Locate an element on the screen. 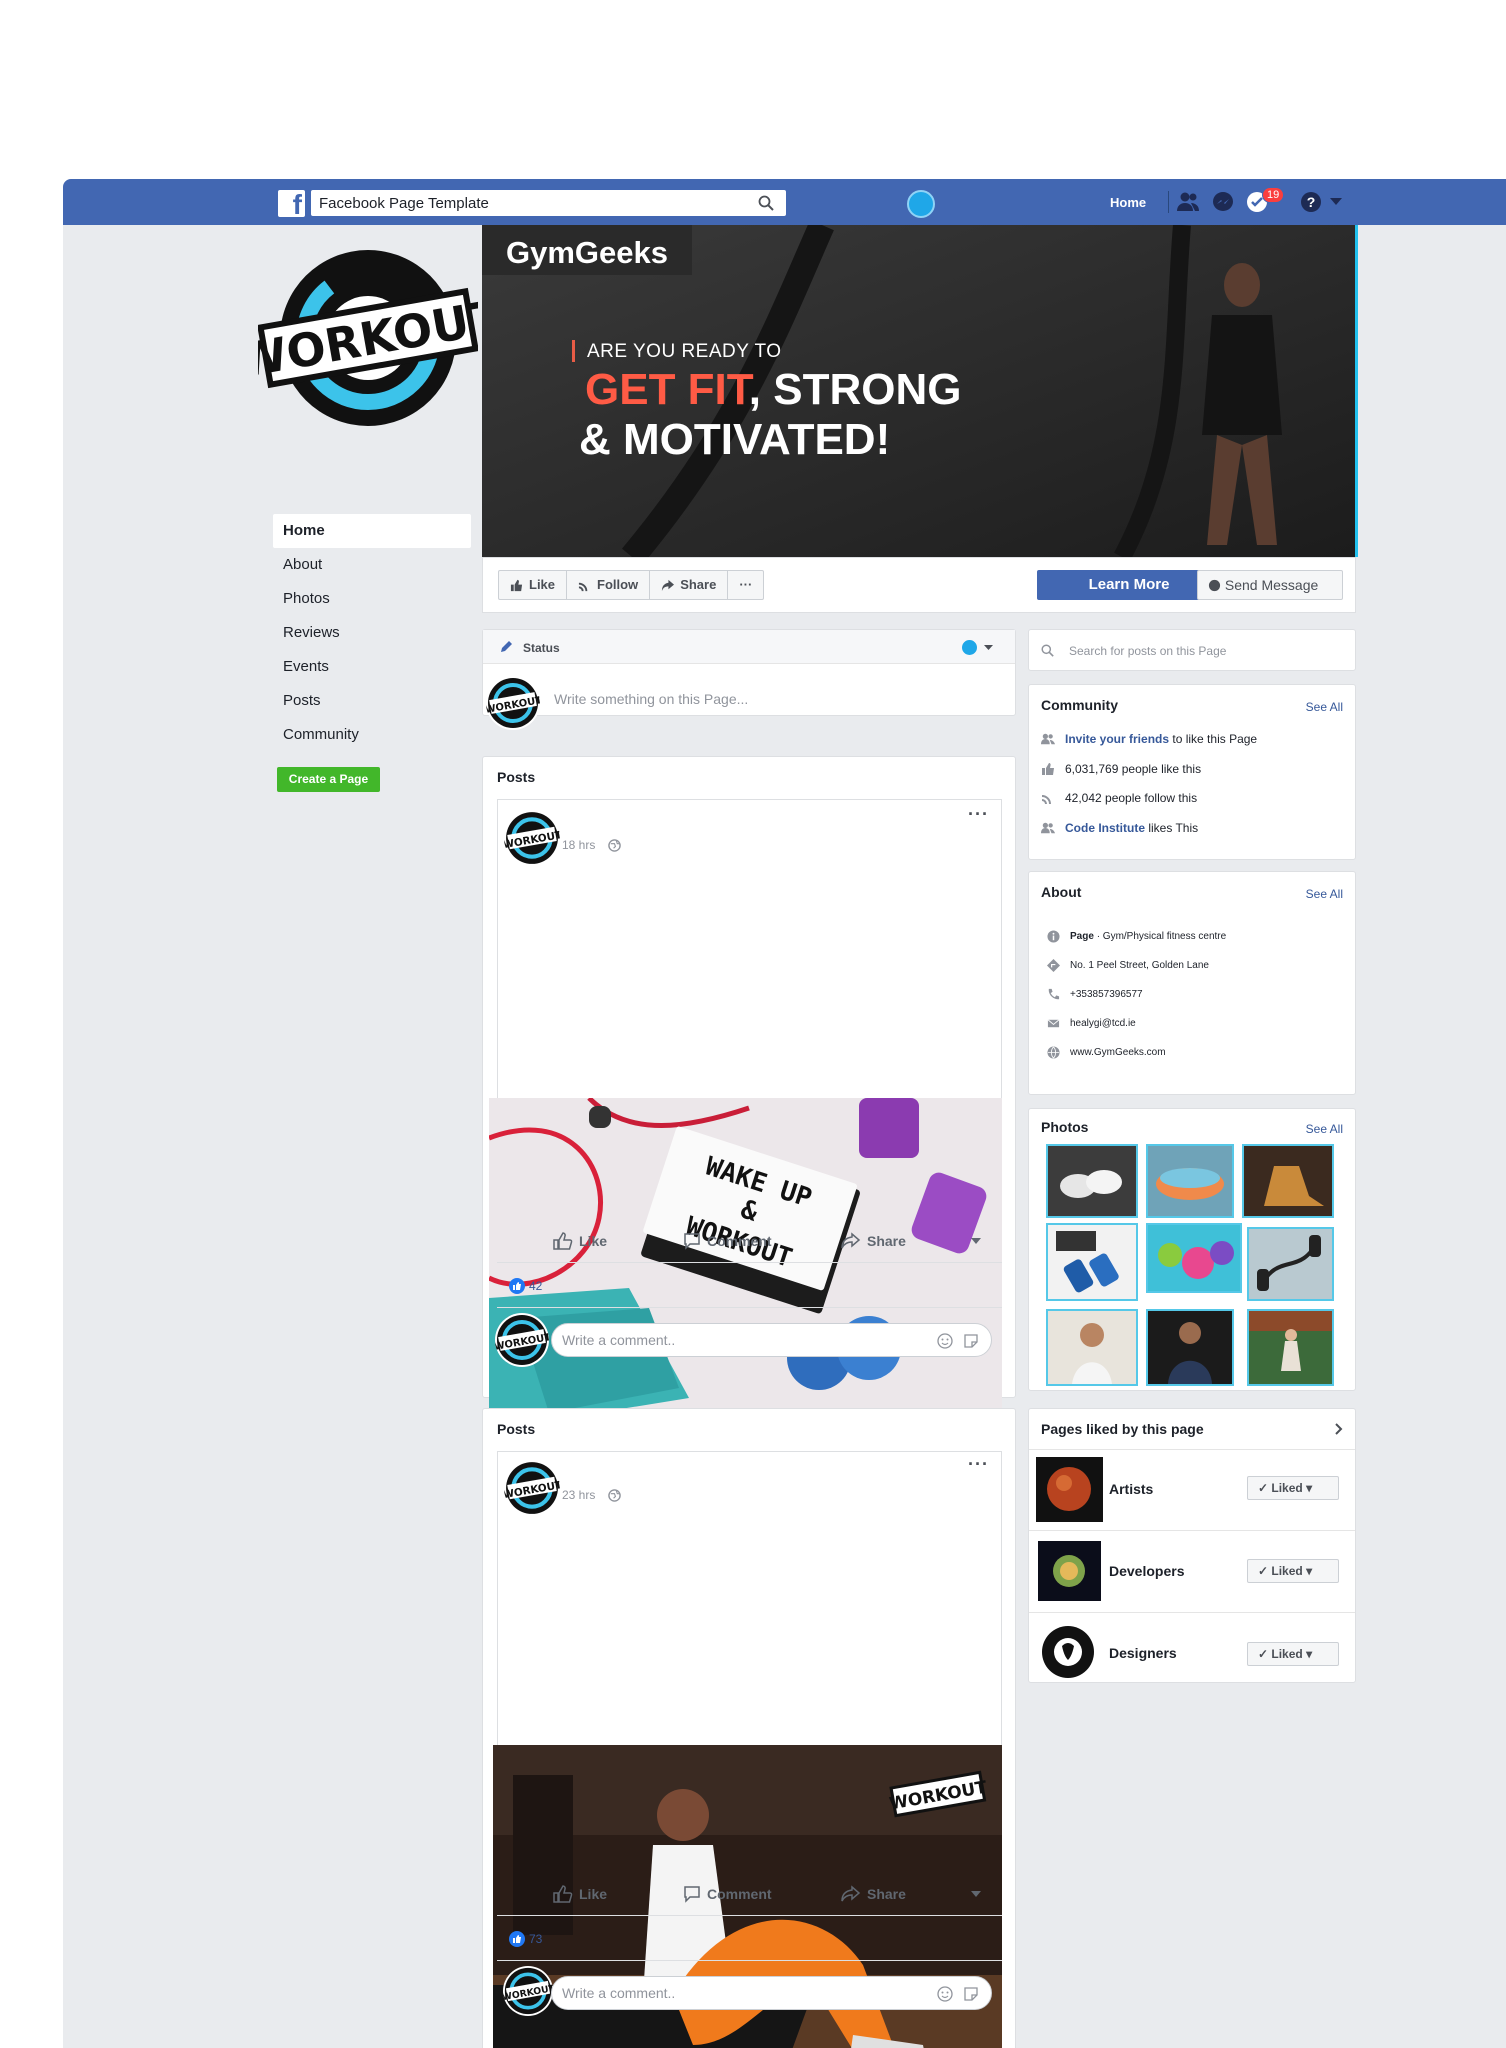  about-email: healygi@tcd.ie is located at coordinates (1103, 1023).